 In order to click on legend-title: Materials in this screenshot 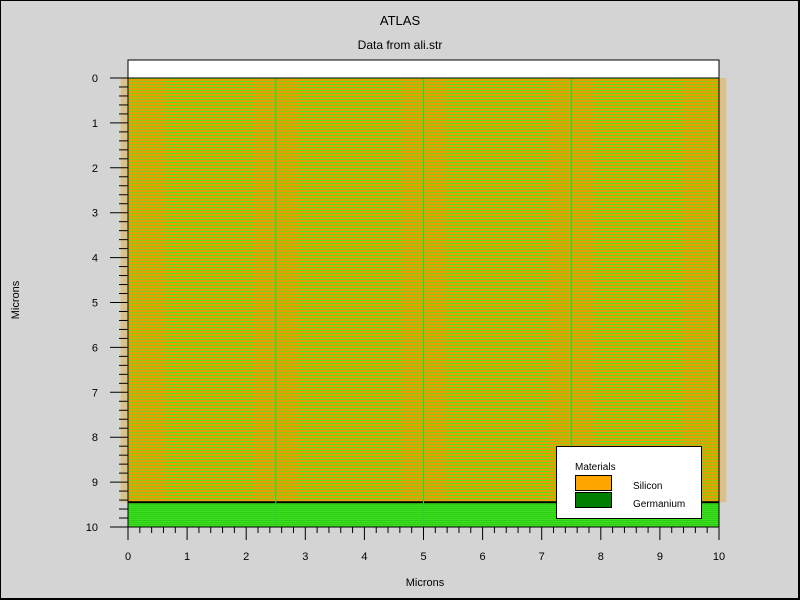, I will do `click(595, 467)`.